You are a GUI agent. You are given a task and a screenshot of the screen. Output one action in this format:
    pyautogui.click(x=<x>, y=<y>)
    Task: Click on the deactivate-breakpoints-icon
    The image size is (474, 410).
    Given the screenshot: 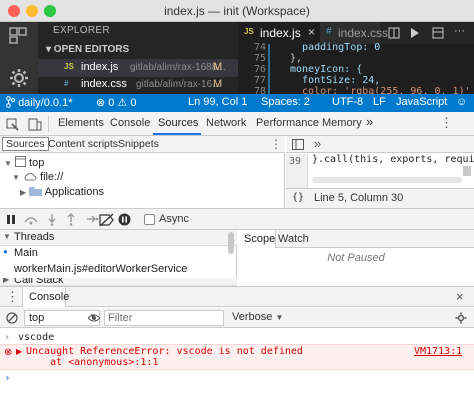 What is the action you would take?
    pyautogui.click(x=107, y=220)
    